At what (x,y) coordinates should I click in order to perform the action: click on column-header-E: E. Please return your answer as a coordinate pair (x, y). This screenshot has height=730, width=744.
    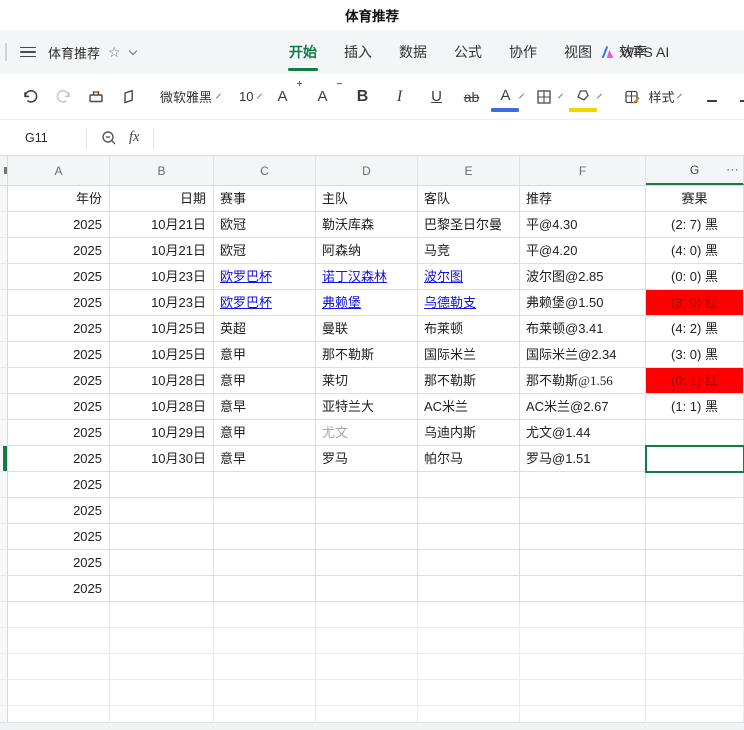
    Looking at the image, I should click on (469, 170).